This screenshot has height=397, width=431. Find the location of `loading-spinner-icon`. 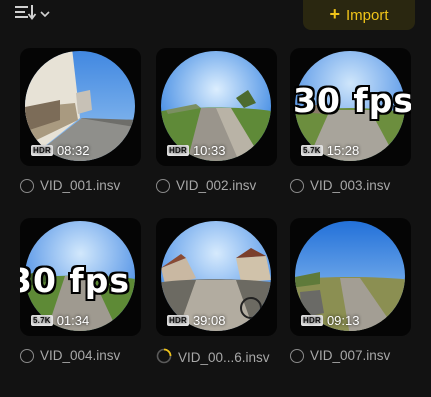

loading-spinner-icon is located at coordinates (164, 357).